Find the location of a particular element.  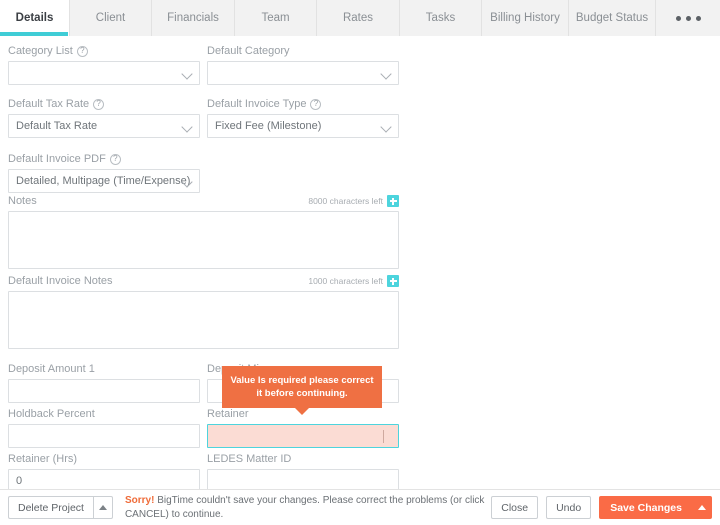

tab-tasks: Tasks is located at coordinates (441, 18).